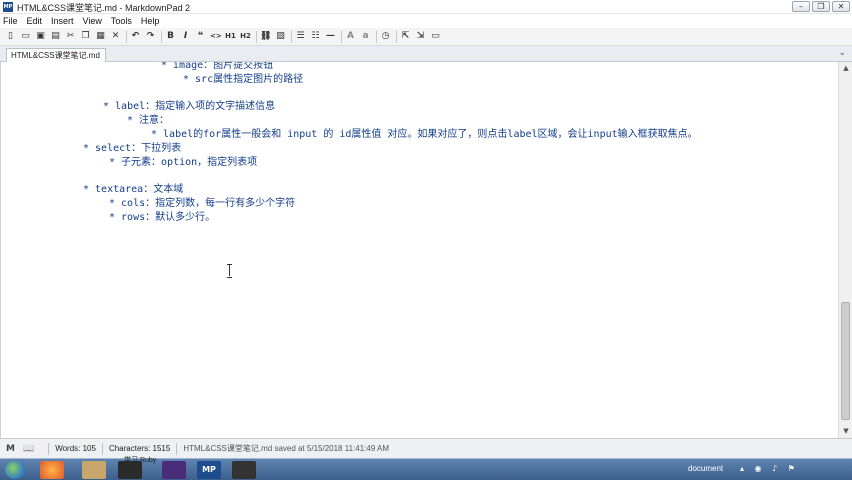 The height and width of the screenshot is (480, 852). What do you see at coordinates (801, 6) in the screenshot?
I see `minimize-icon: –` at bounding box center [801, 6].